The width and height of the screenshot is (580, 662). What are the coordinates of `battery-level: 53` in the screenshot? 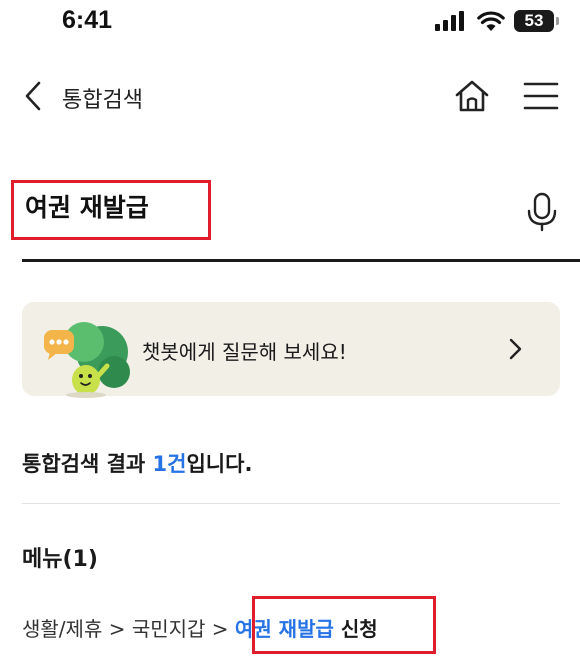 It's located at (534, 20).